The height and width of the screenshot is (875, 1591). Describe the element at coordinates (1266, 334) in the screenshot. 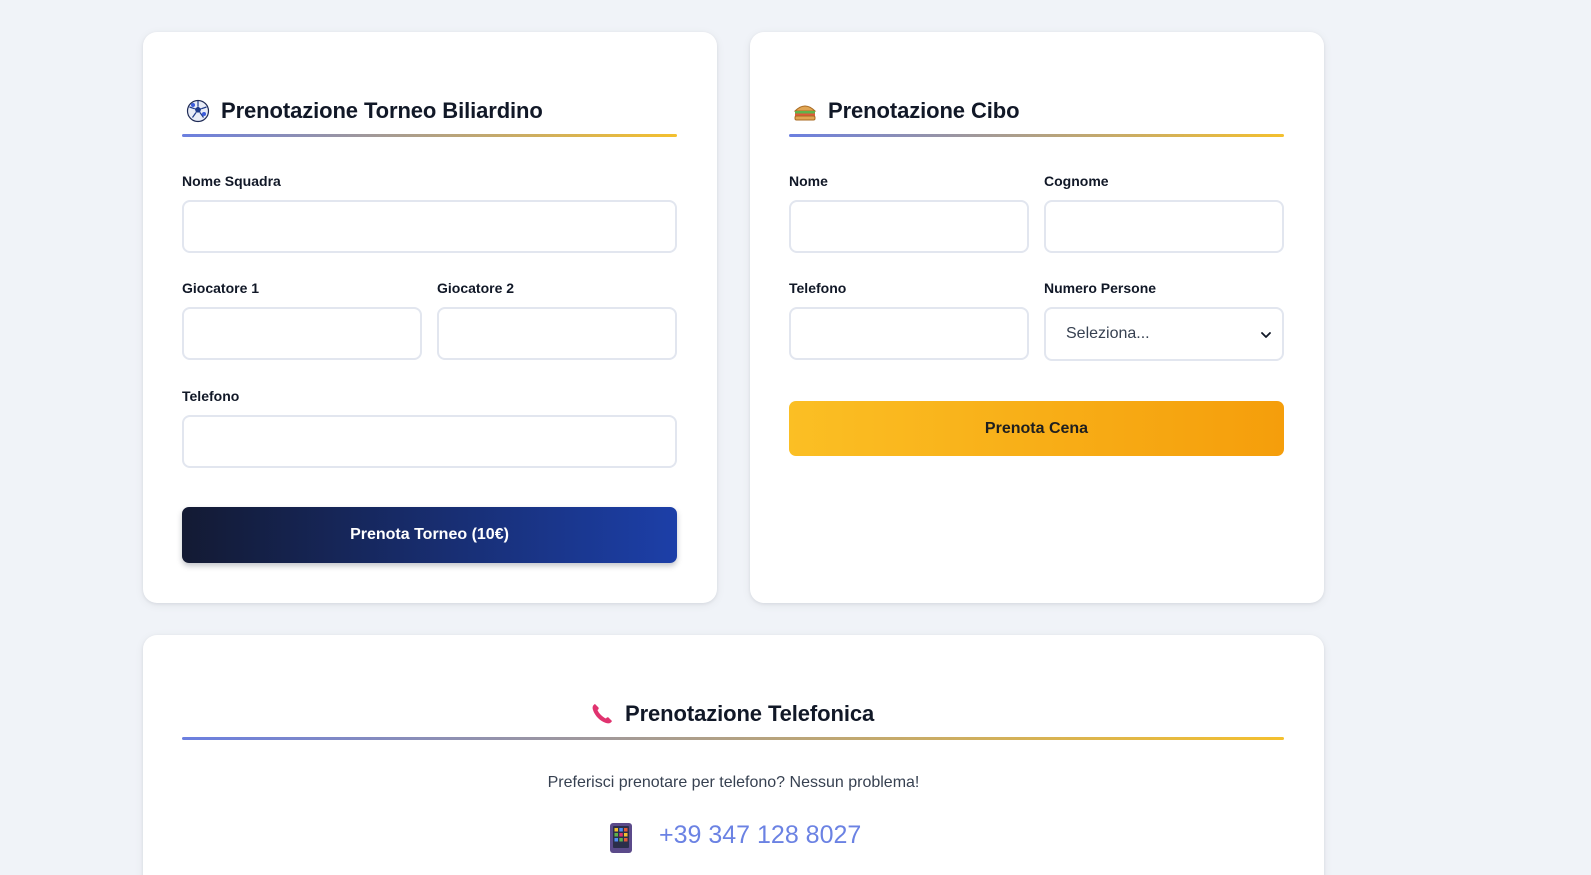

I see `chevron-down-icon` at that location.